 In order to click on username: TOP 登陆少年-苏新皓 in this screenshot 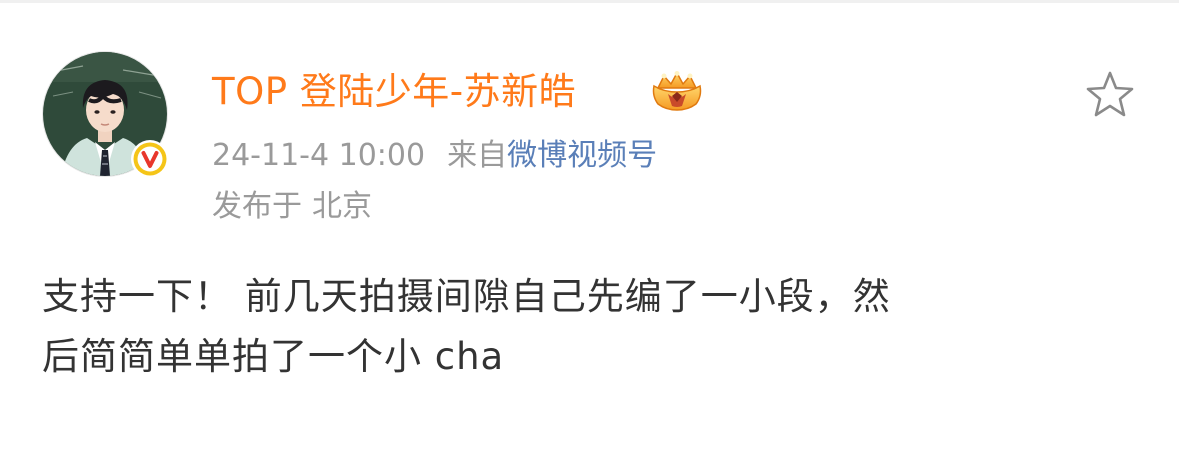, I will do `click(394, 92)`.